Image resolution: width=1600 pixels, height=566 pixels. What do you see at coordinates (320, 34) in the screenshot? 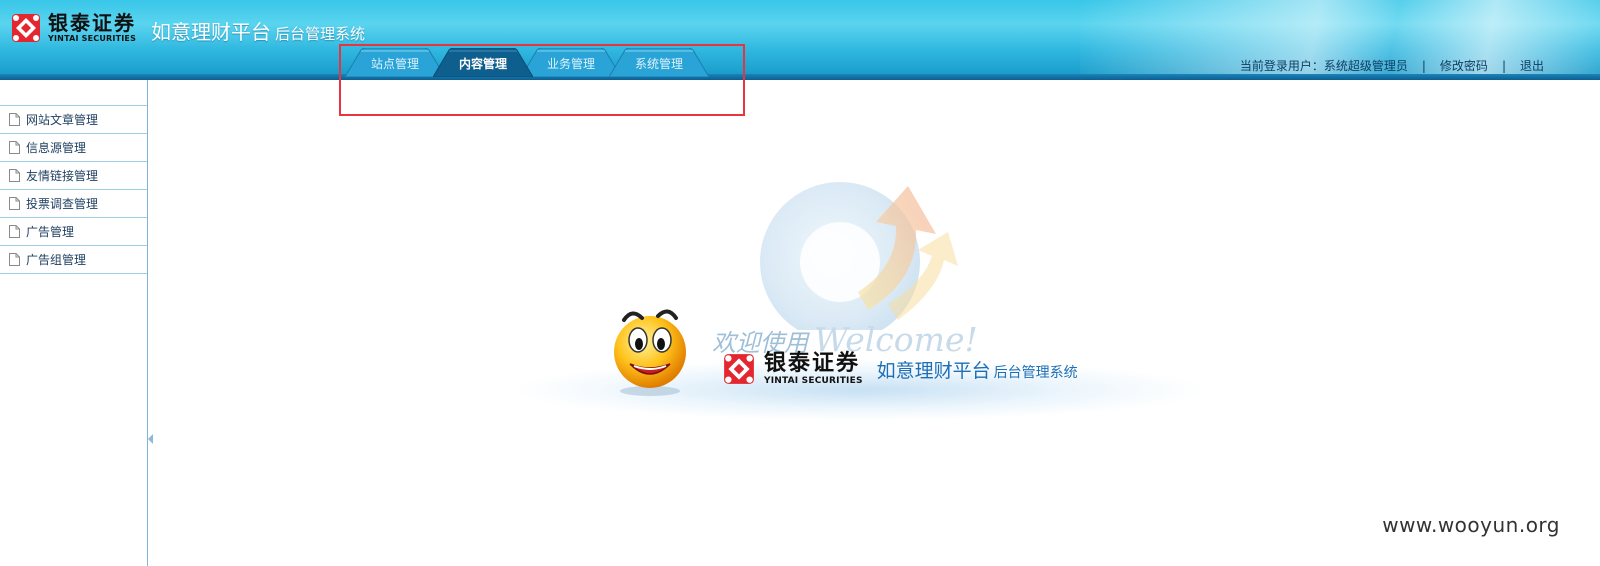
I see `app-title-sub: 后台管理系统` at bounding box center [320, 34].